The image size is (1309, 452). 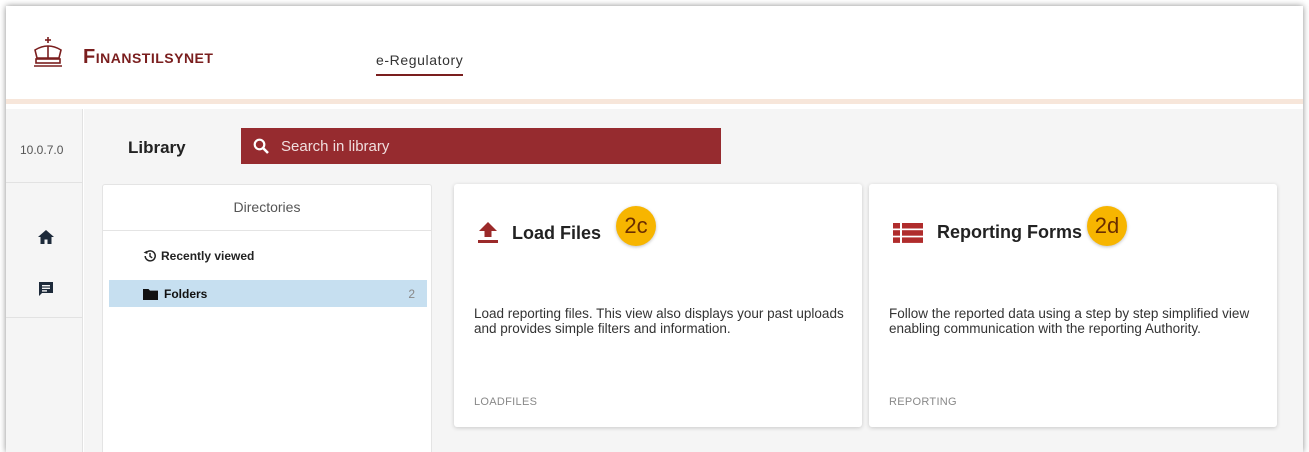 I want to click on recently-viewed-label: Recently viewed, so click(x=208, y=256).